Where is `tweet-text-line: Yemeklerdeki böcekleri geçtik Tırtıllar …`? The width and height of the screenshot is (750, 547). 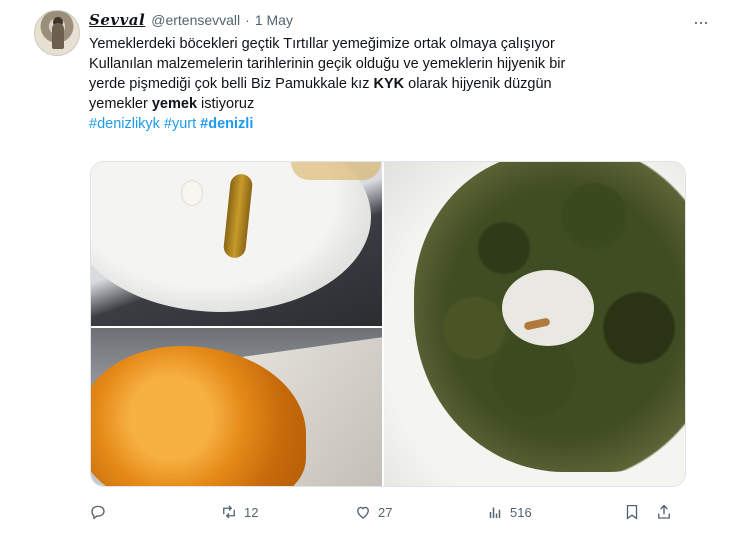
tweet-text-line: Yemeklerdeki böcekleri geçtik Tırtıllar … is located at coordinates (399, 44).